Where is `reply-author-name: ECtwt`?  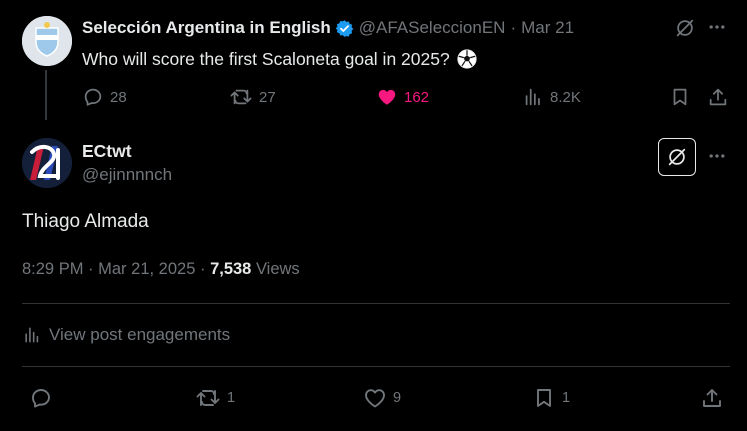
reply-author-name: ECtwt is located at coordinates (107, 151).